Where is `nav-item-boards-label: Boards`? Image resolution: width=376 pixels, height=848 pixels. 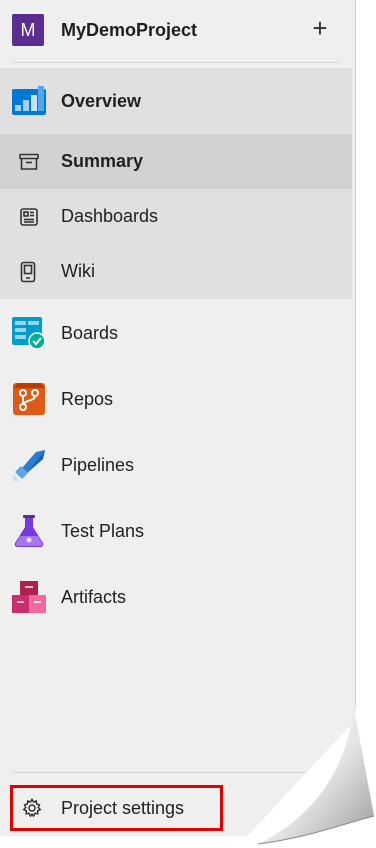 nav-item-boards-label: Boards is located at coordinates (90, 332).